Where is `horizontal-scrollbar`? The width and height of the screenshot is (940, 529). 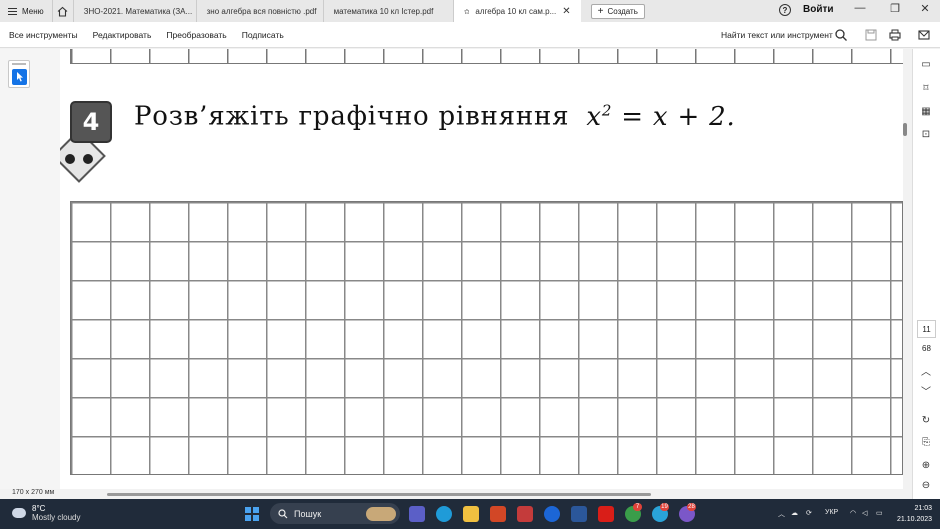 horizontal-scrollbar is located at coordinates (379, 494).